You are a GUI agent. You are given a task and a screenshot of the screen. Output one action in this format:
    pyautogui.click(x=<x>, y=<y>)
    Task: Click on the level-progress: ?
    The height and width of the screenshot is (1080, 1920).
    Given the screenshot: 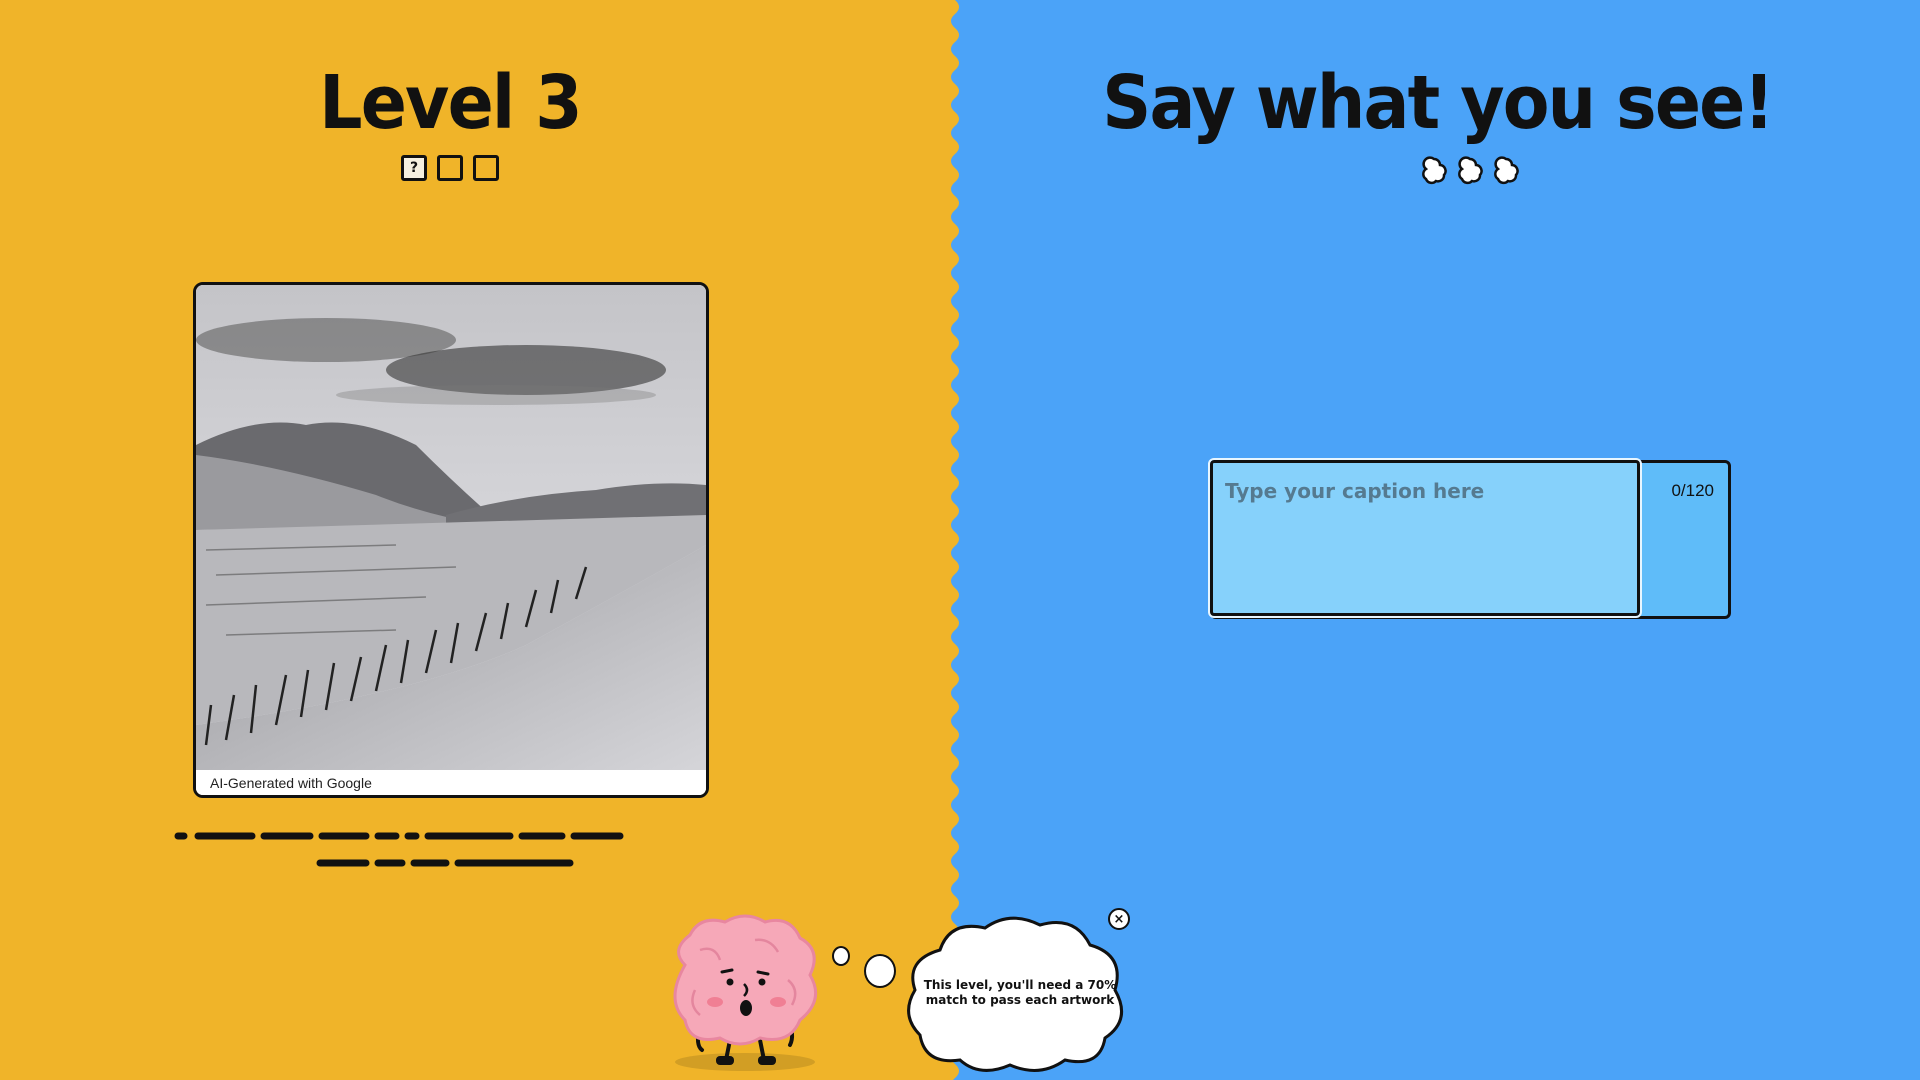 What is the action you would take?
    pyautogui.click(x=450, y=168)
    